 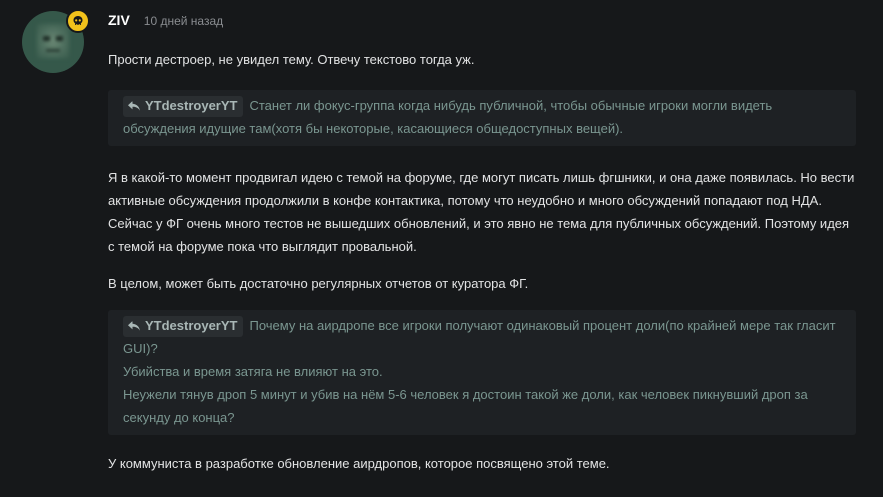 I want to click on avatar-eye-right, so click(x=59, y=38).